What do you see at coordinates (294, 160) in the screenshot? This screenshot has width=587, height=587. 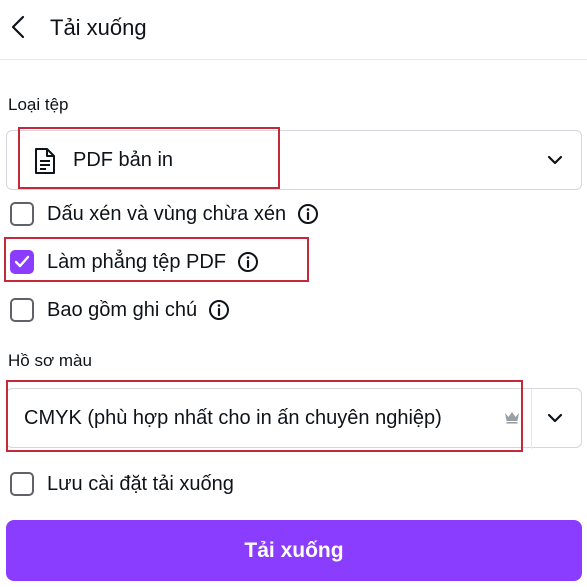 I see `file-type-select: PDF bản in` at bounding box center [294, 160].